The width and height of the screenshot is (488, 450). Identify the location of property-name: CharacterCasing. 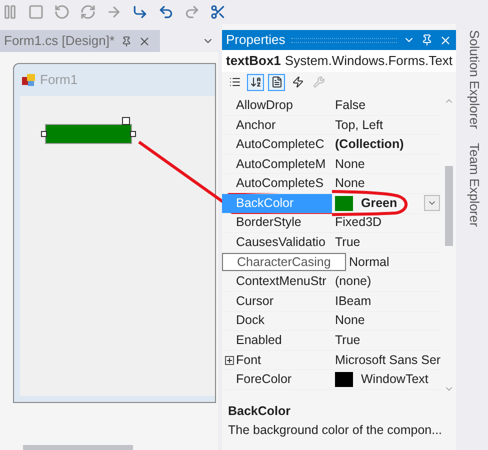
(284, 262).